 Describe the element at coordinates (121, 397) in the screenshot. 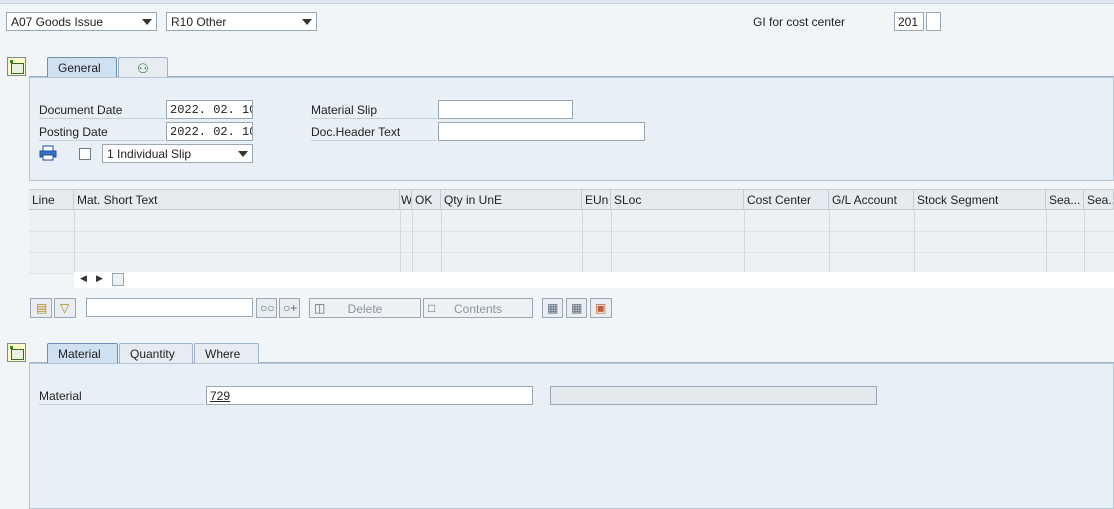

I see `material-label: Material` at that location.